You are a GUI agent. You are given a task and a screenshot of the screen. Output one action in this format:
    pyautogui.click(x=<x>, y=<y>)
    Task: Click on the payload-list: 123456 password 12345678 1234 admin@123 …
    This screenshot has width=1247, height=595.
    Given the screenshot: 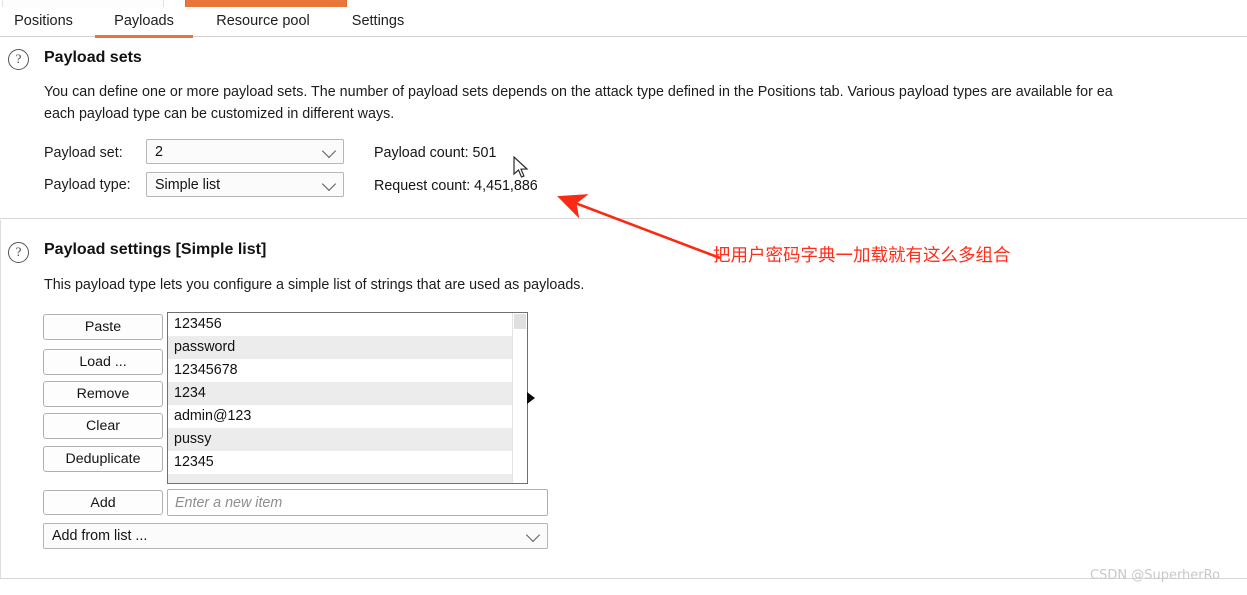 What is the action you would take?
    pyautogui.click(x=347, y=398)
    